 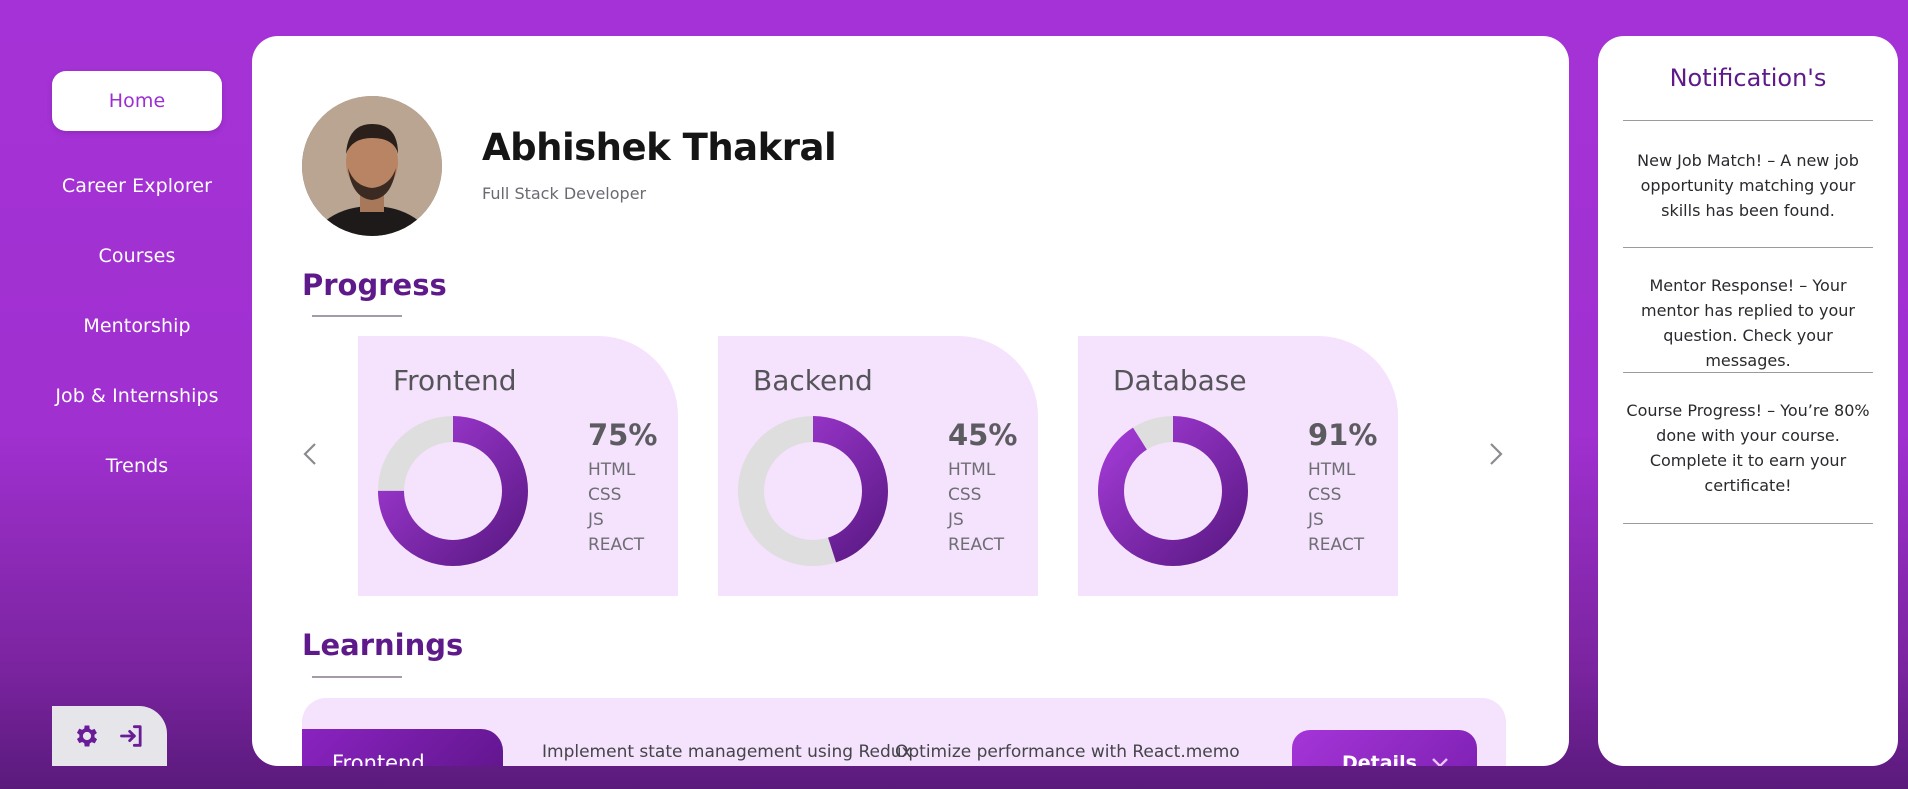 I want to click on close-icon, so click(x=1440, y=760).